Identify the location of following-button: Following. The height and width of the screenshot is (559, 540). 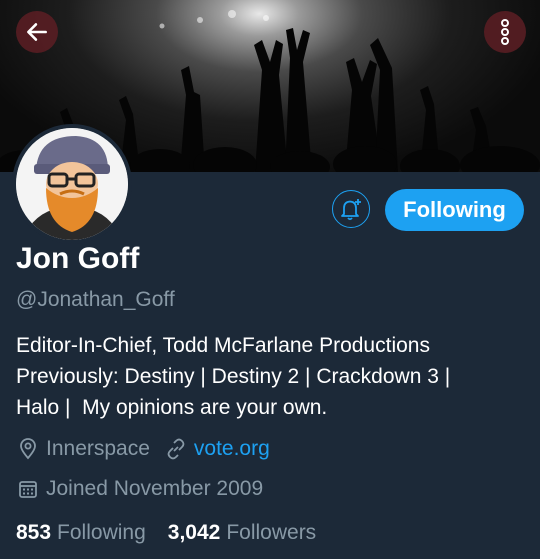
(454, 210).